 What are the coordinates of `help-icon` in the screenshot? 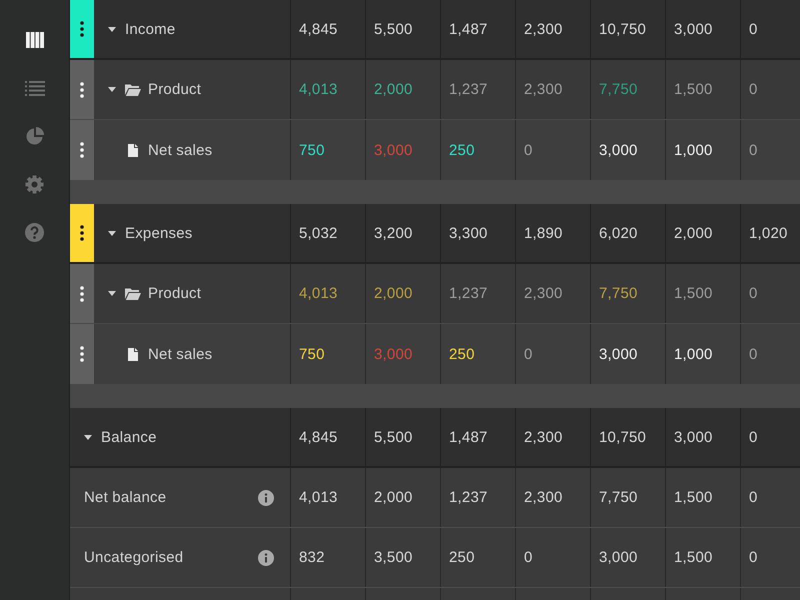 It's located at (34, 232).